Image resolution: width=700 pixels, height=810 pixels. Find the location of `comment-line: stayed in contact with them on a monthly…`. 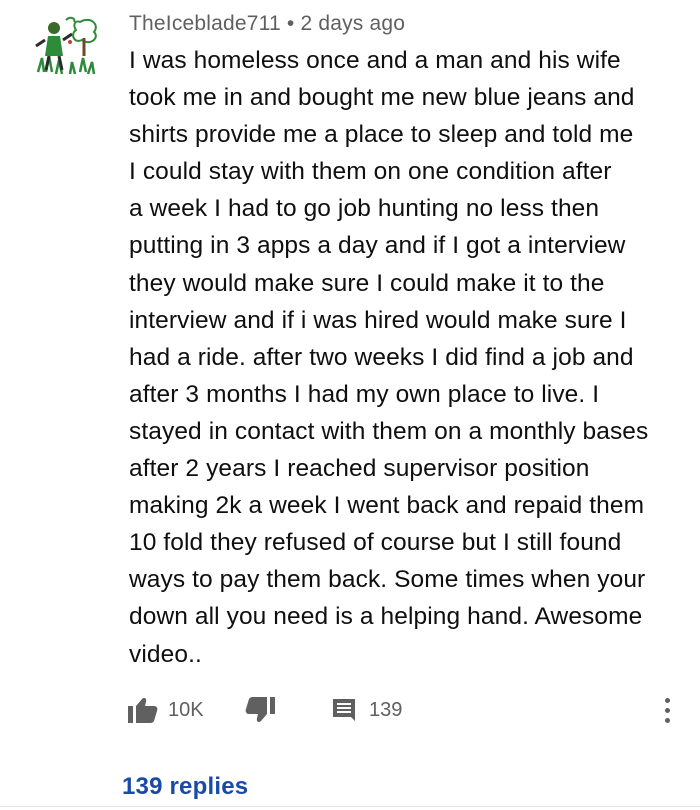

comment-line: stayed in contact with them on a monthly… is located at coordinates (389, 431).